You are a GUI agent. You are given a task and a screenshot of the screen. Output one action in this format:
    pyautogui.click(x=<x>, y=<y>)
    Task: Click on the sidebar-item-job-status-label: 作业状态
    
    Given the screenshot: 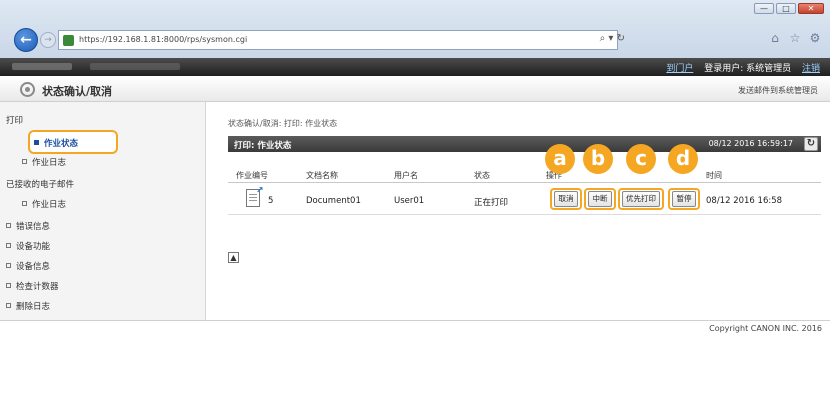 What is the action you would take?
    pyautogui.click(x=56, y=143)
    